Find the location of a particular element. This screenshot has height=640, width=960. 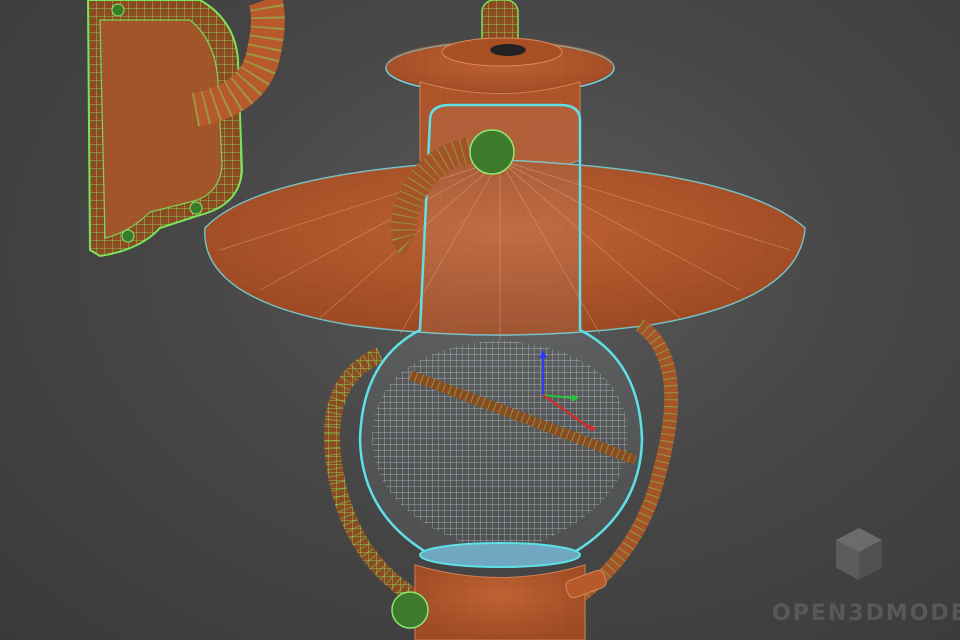

watermark: OPEN3DMODEL is located at coordinates (866, 576).